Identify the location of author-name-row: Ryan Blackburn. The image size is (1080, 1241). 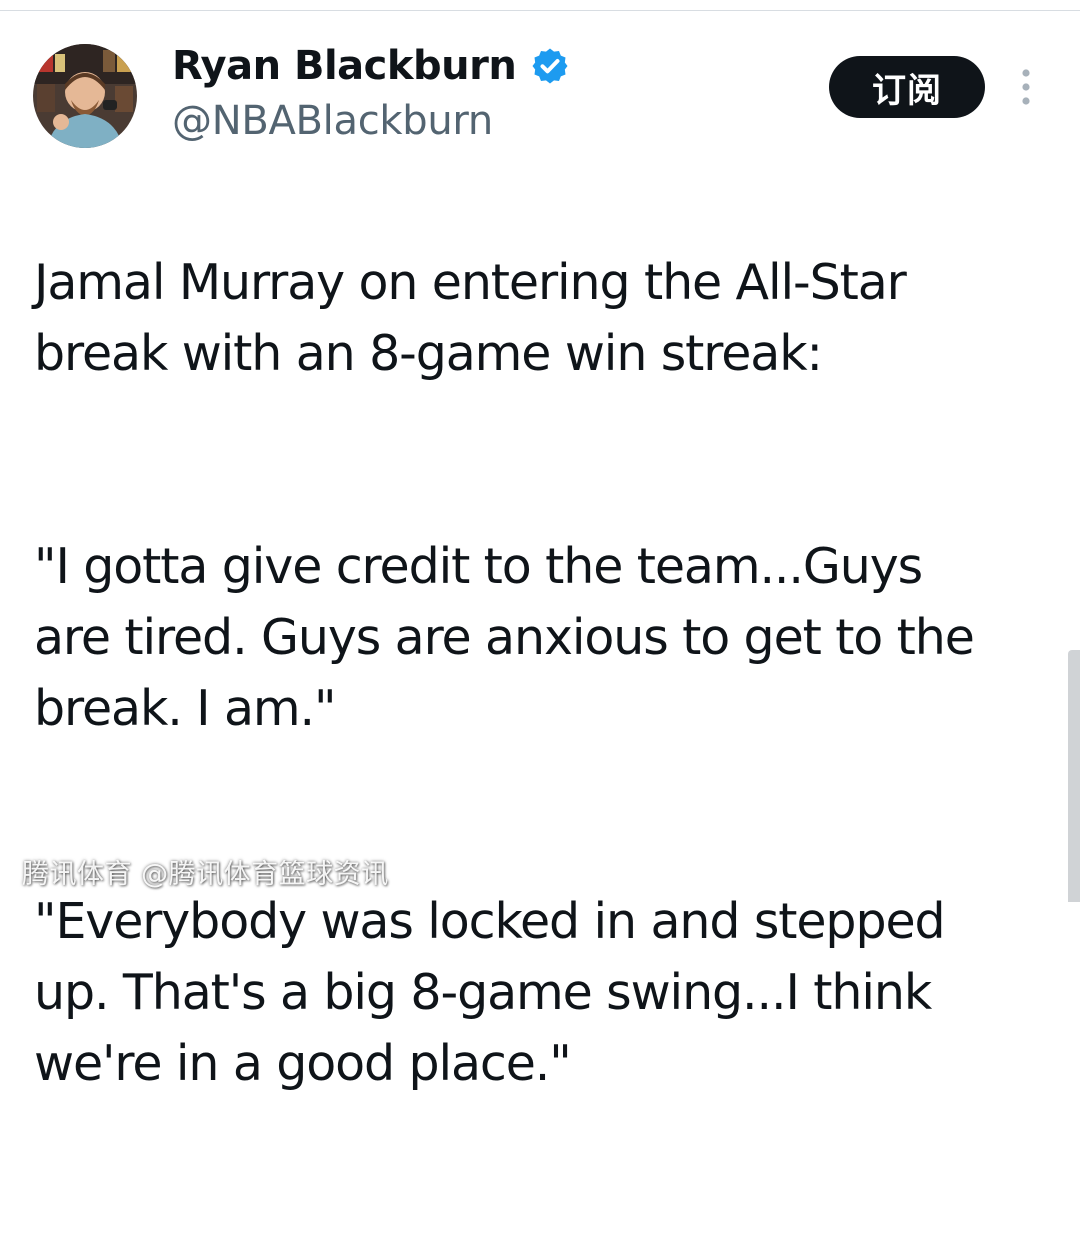
(371, 66).